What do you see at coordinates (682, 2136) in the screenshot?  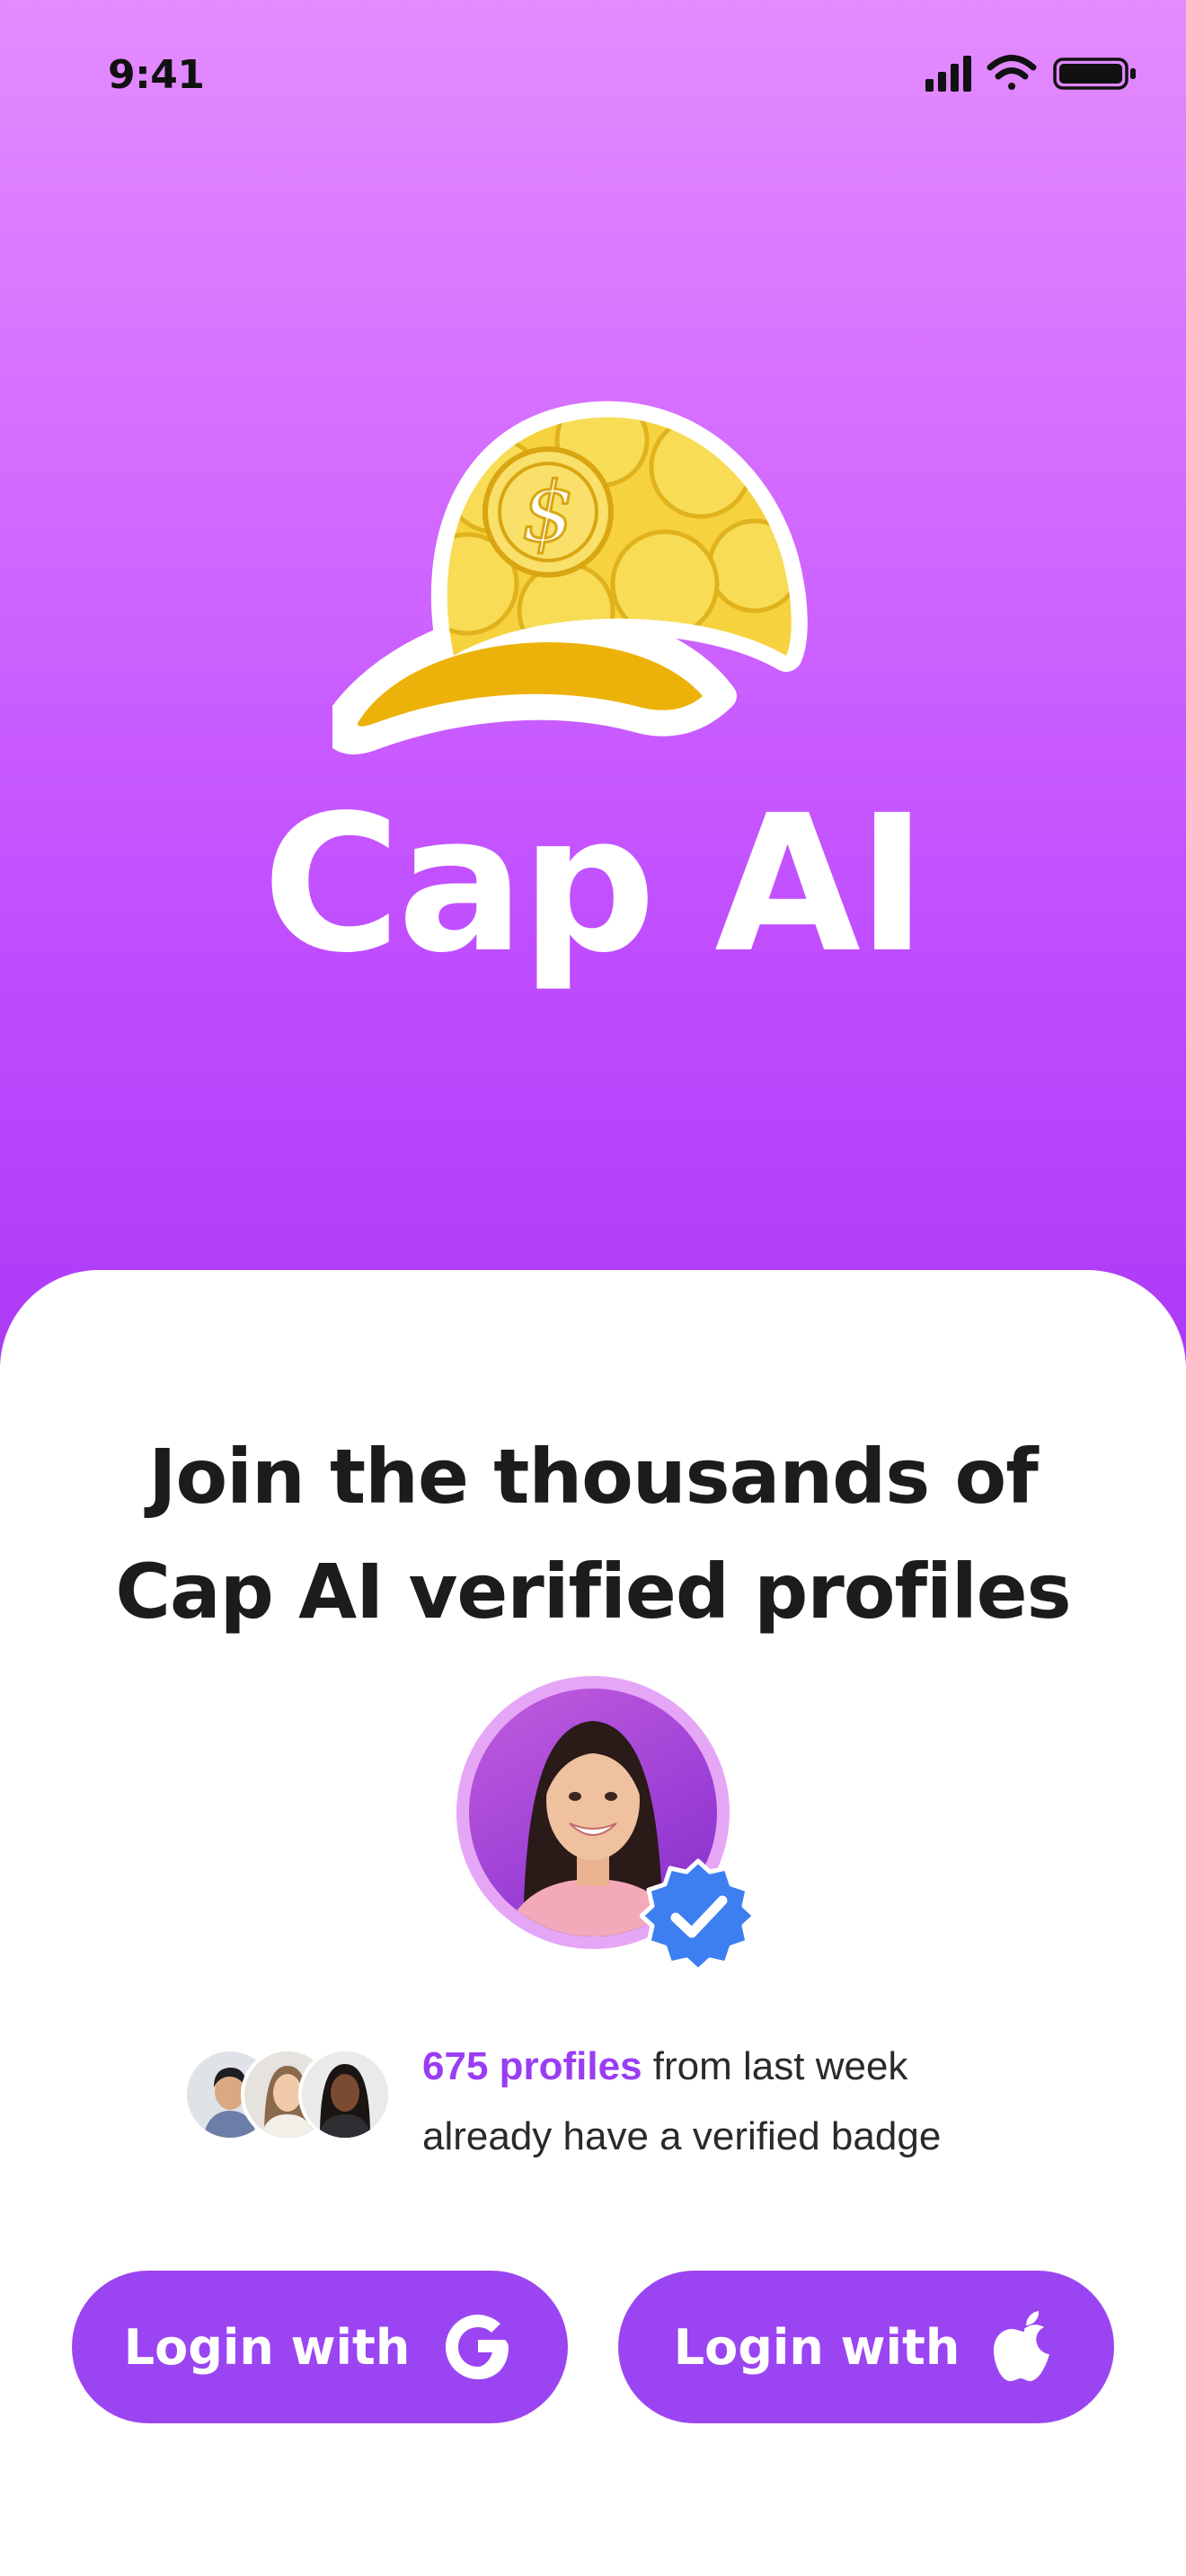 I see `social-proof-line-2: already have a verified badge` at bounding box center [682, 2136].